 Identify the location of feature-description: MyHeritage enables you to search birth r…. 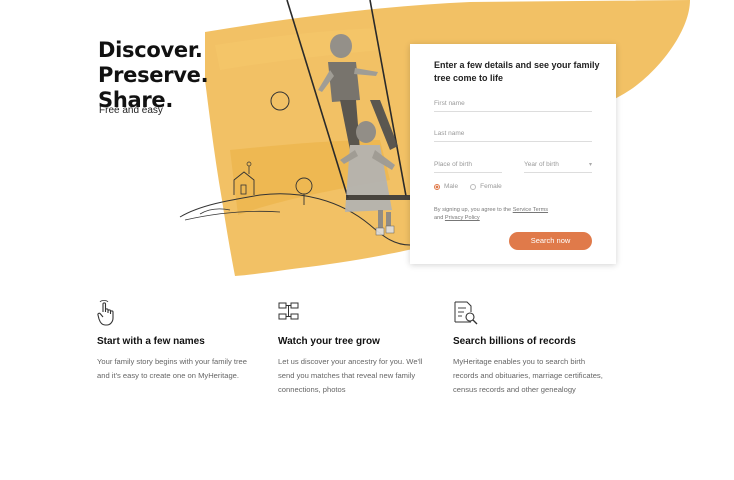
(528, 375).